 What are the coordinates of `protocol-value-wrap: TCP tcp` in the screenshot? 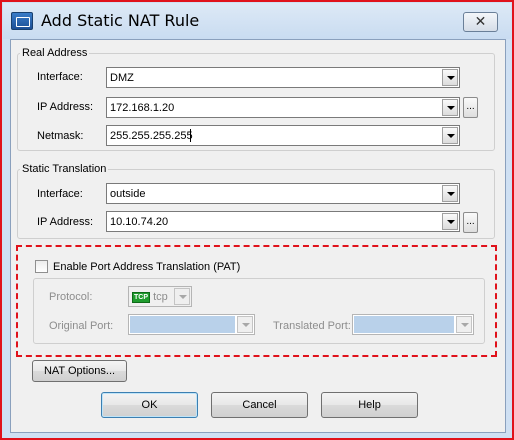 It's located at (150, 297).